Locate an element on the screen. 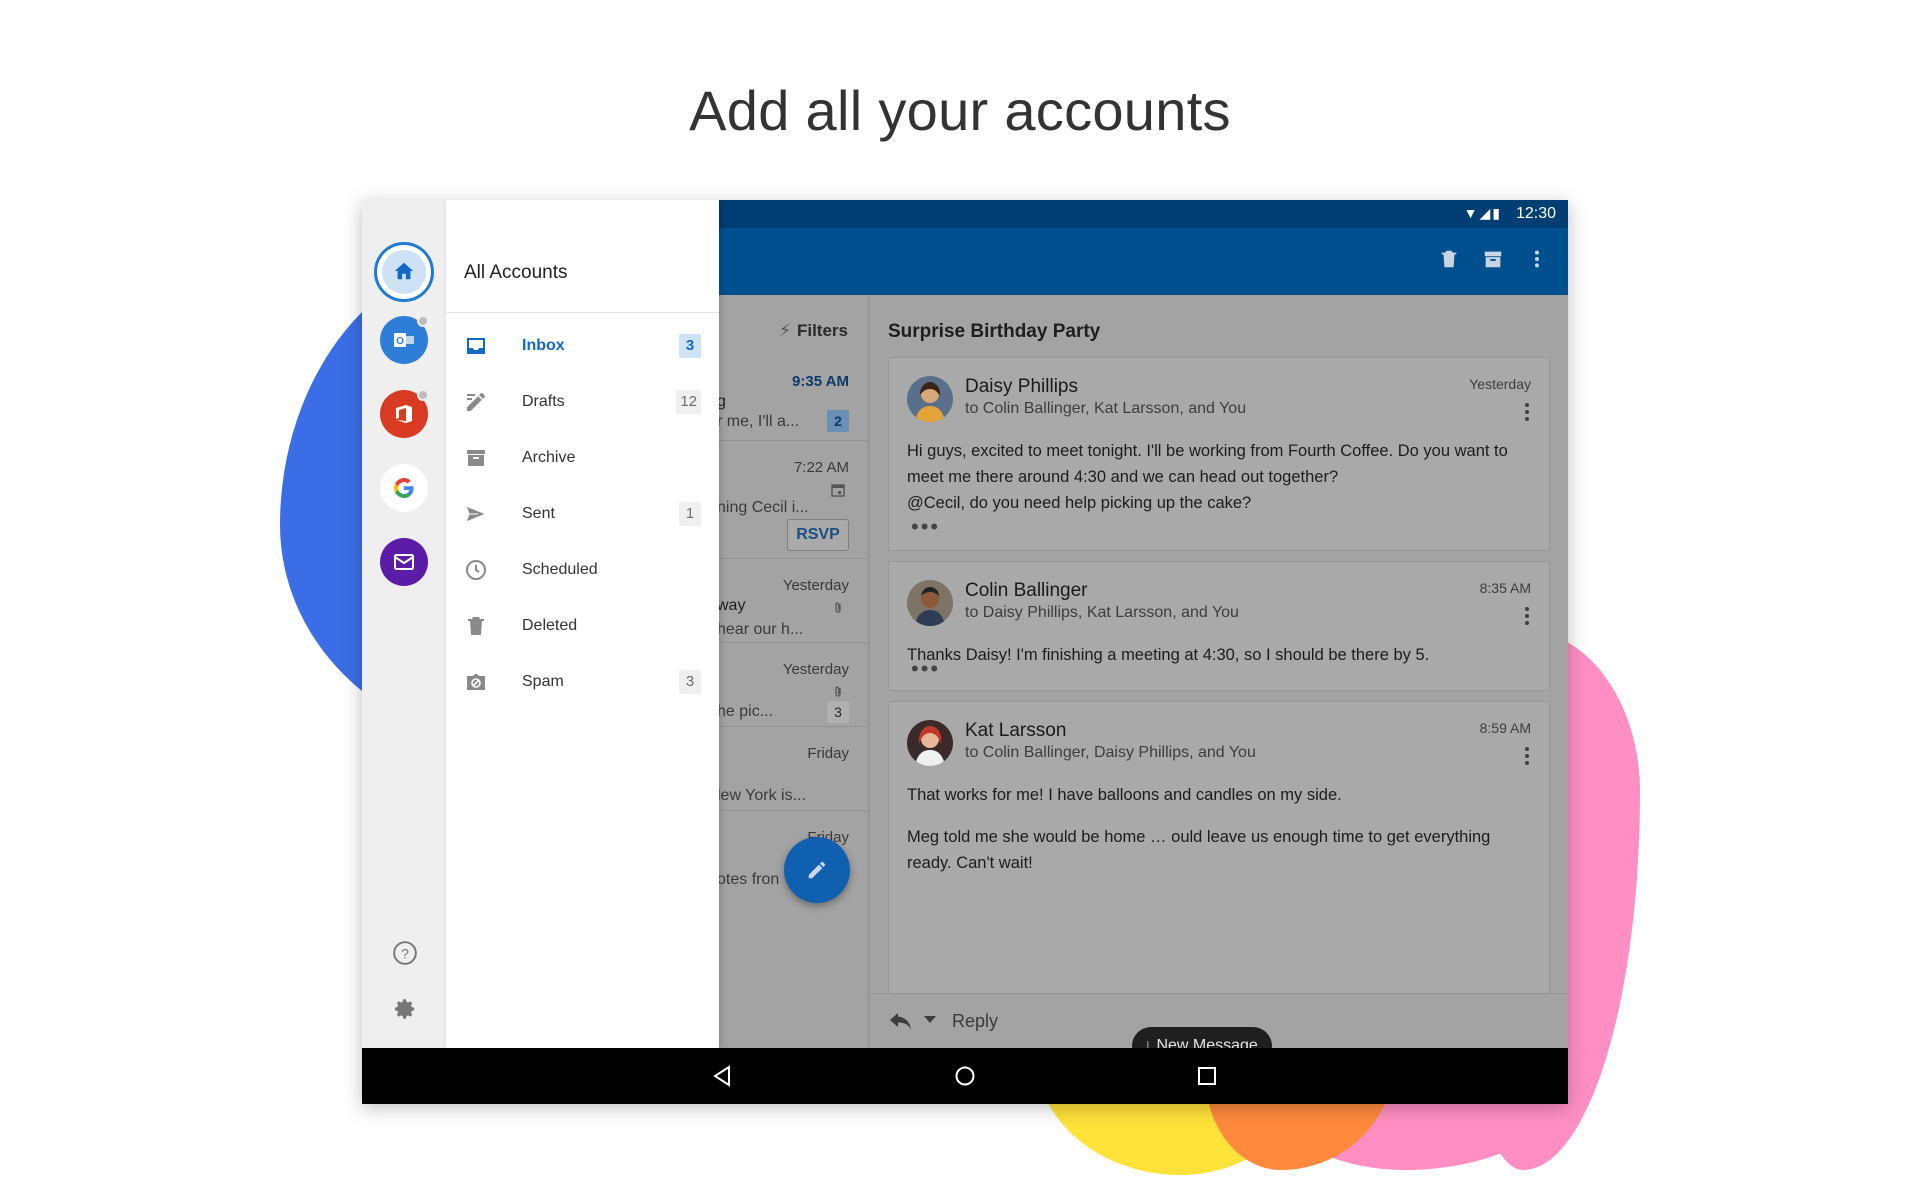 This screenshot has height=1200, width=1920. sender-name: Colin Ballinger is located at coordinates (1026, 590).